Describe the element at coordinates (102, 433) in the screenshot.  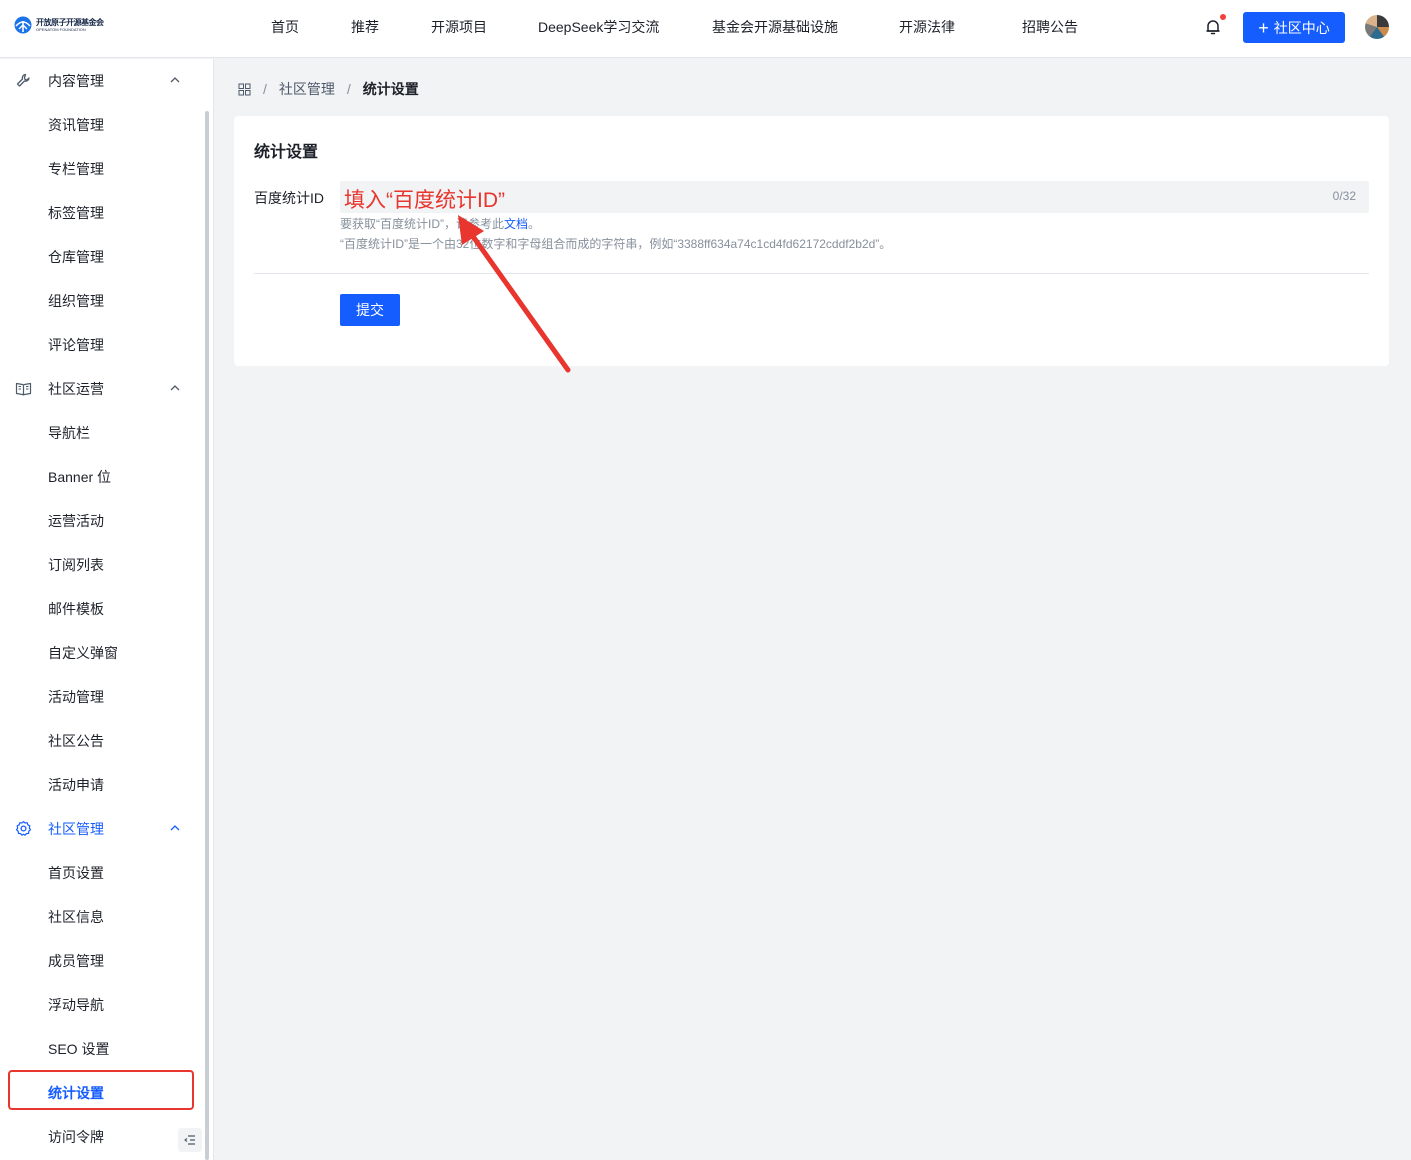
I see `sidebar-item-navbar: 导航栏` at that location.